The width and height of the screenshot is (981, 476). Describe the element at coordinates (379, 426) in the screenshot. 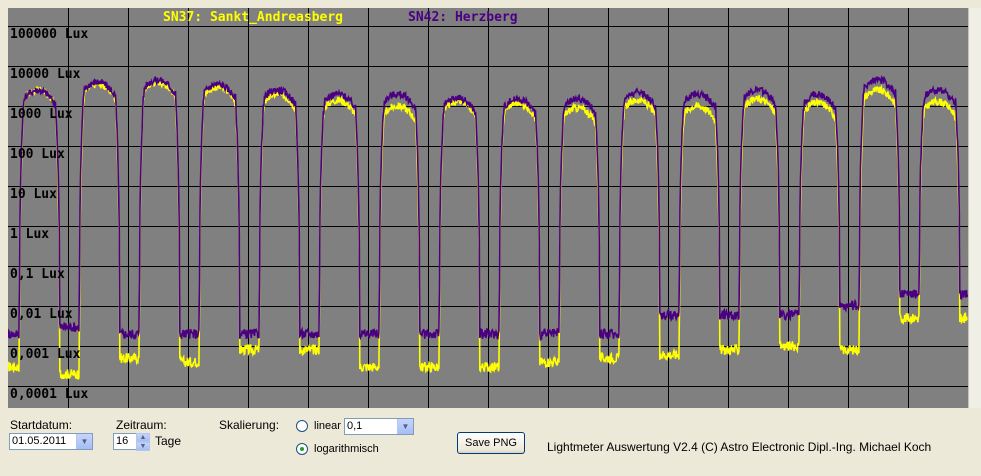

I see `linear-value-select: 0,1 ▼` at that location.